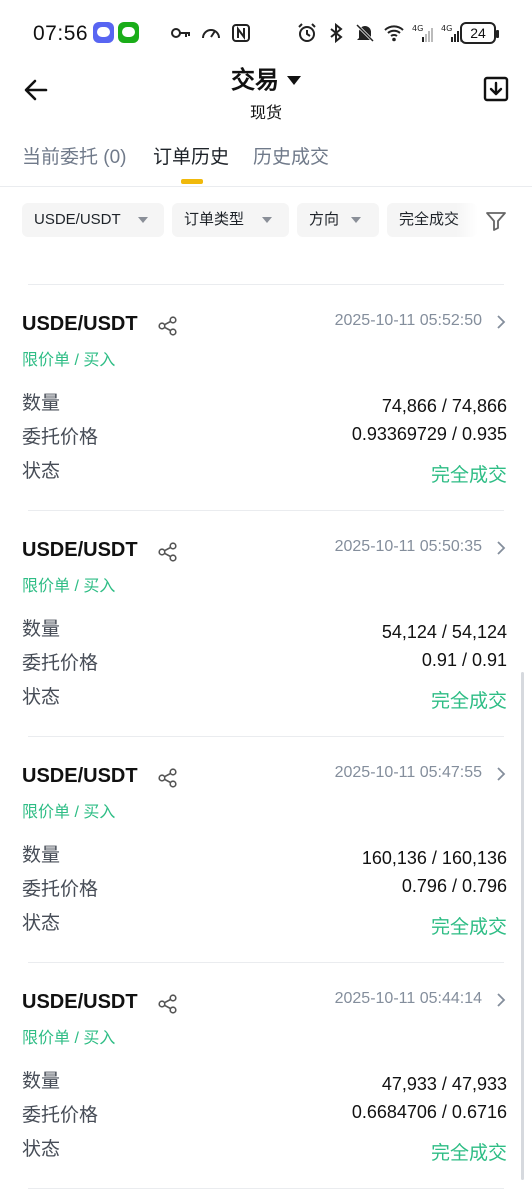 The image size is (532, 1200). What do you see at coordinates (365, 33) in the screenshot?
I see `mute-icon` at bounding box center [365, 33].